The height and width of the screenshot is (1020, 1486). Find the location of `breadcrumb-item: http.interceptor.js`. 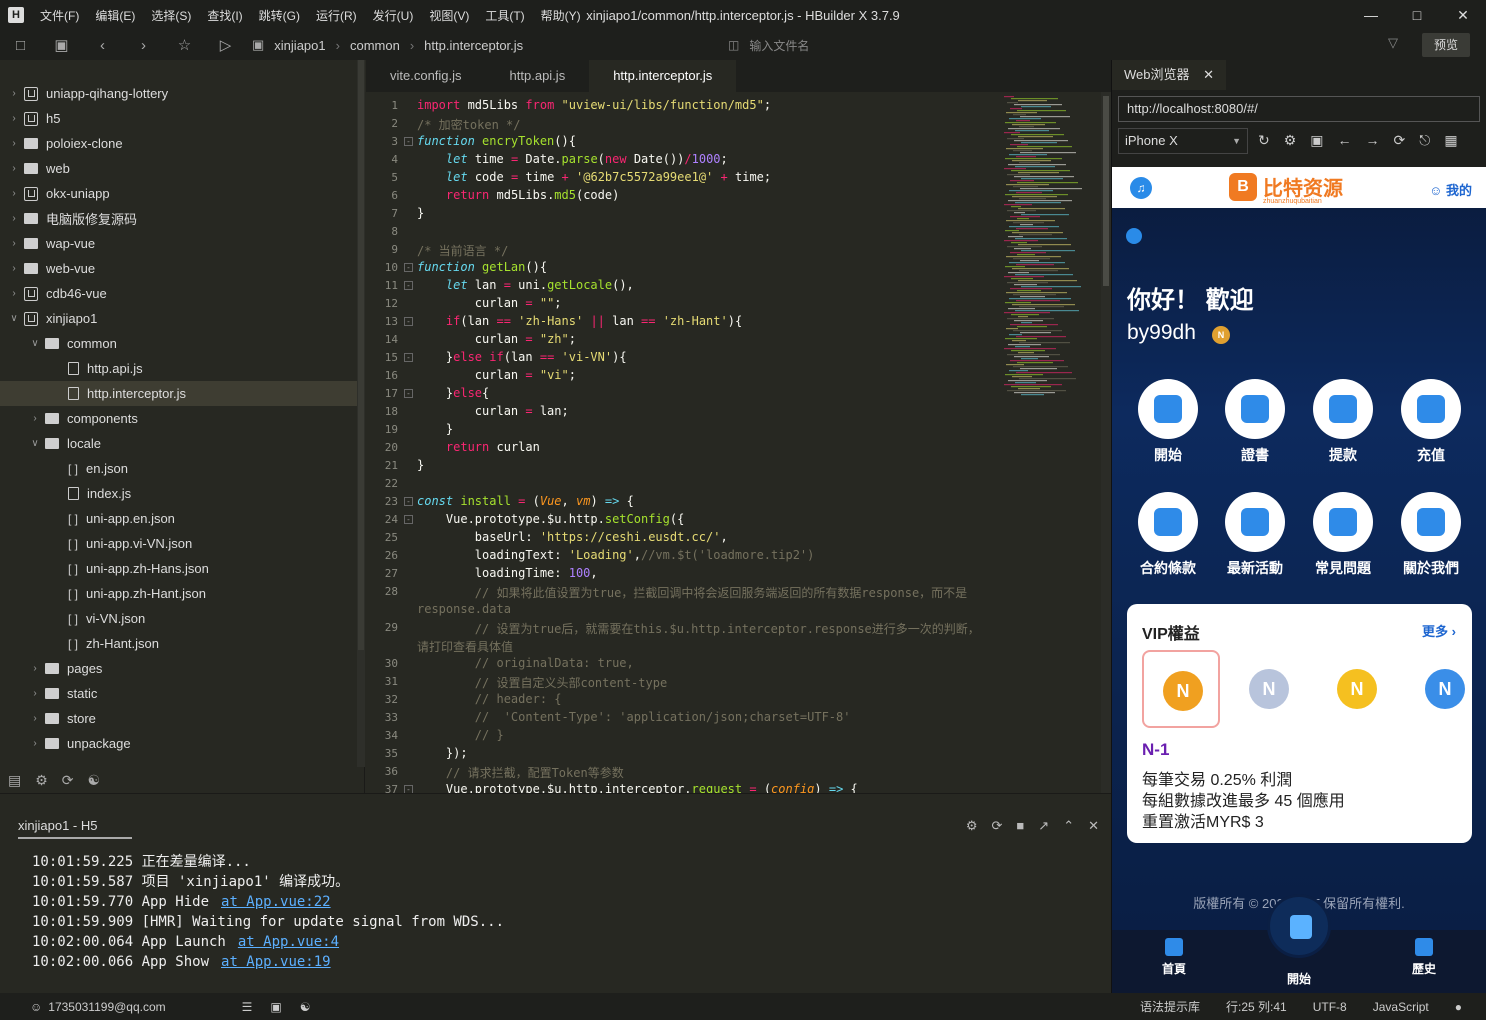

breadcrumb-item: http.interceptor.js is located at coordinates (473, 45).